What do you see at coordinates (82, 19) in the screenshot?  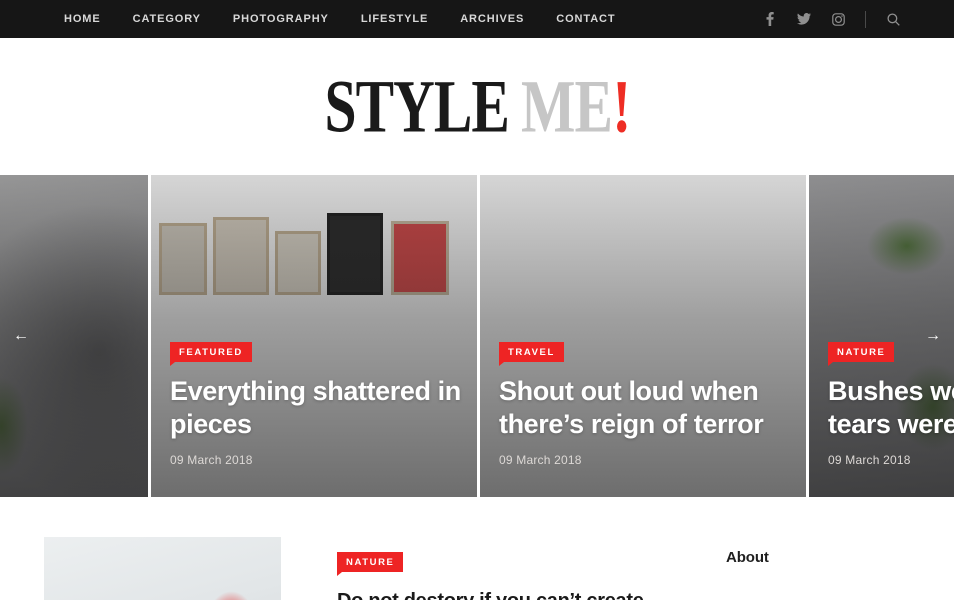 I see `nav-item-home: HOME` at bounding box center [82, 19].